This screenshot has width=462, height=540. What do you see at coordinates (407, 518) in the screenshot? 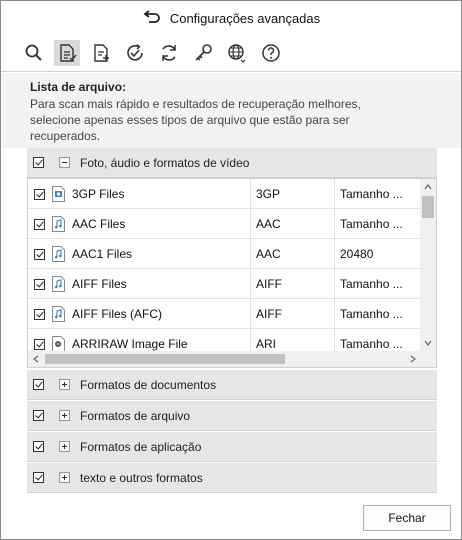
I see `close-button: Fechar` at bounding box center [407, 518].